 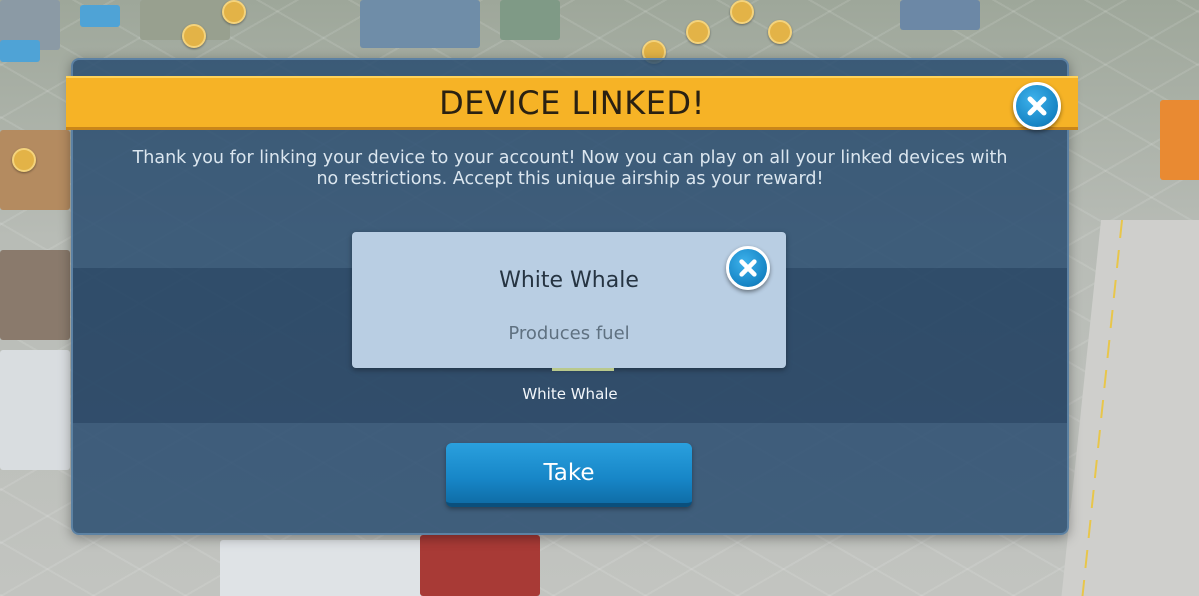 I want to click on close-card-button, so click(x=748, y=268).